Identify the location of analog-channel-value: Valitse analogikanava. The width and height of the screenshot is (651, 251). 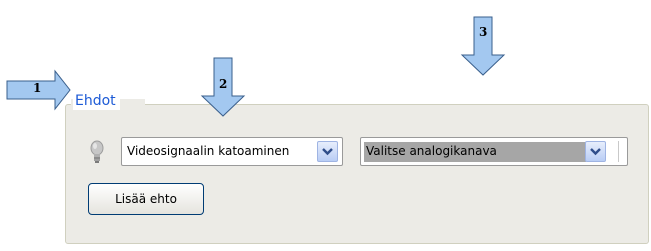
(431, 151).